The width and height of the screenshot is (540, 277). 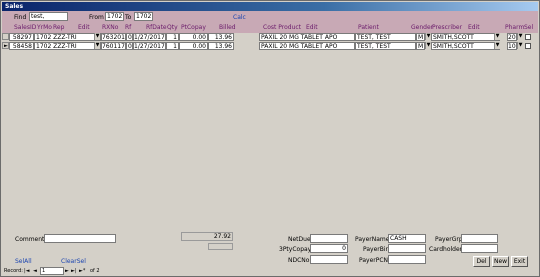 I want to click on current-record-field: 1, so click(x=52, y=271).